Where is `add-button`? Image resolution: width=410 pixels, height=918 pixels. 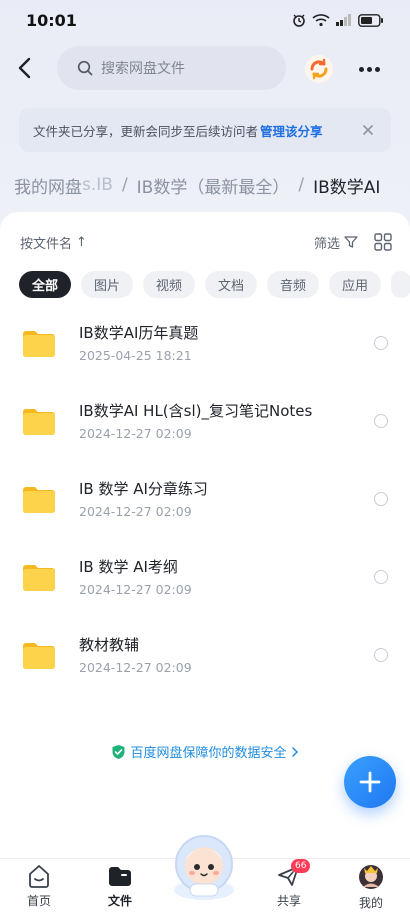
add-button is located at coordinates (370, 782).